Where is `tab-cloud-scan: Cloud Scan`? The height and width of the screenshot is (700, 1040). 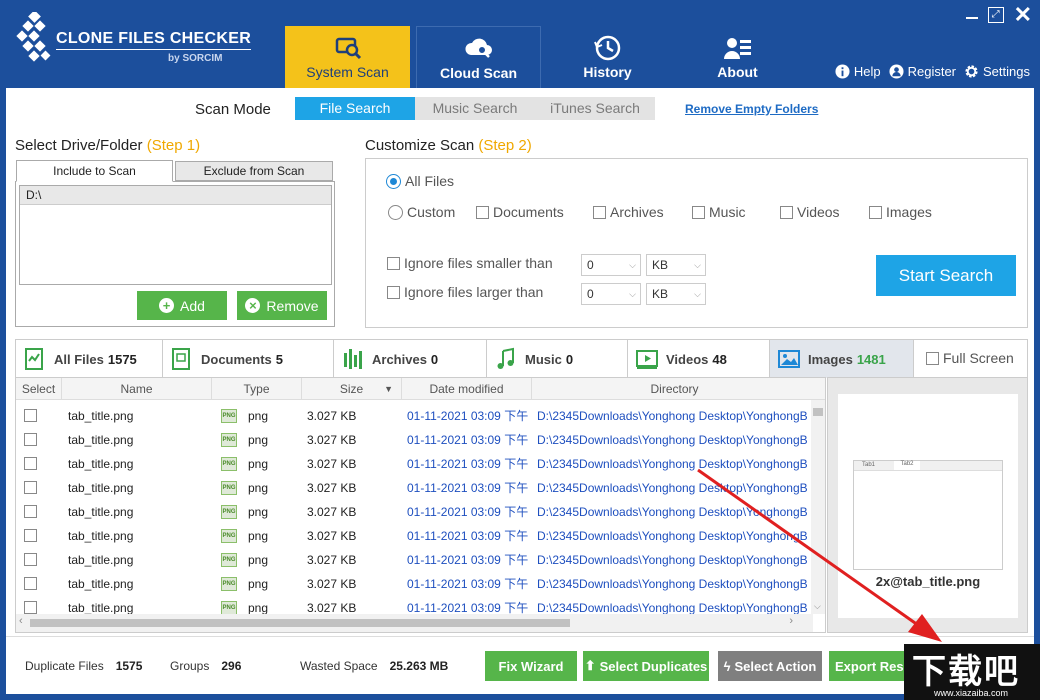
tab-cloud-scan: Cloud Scan is located at coordinates (478, 57).